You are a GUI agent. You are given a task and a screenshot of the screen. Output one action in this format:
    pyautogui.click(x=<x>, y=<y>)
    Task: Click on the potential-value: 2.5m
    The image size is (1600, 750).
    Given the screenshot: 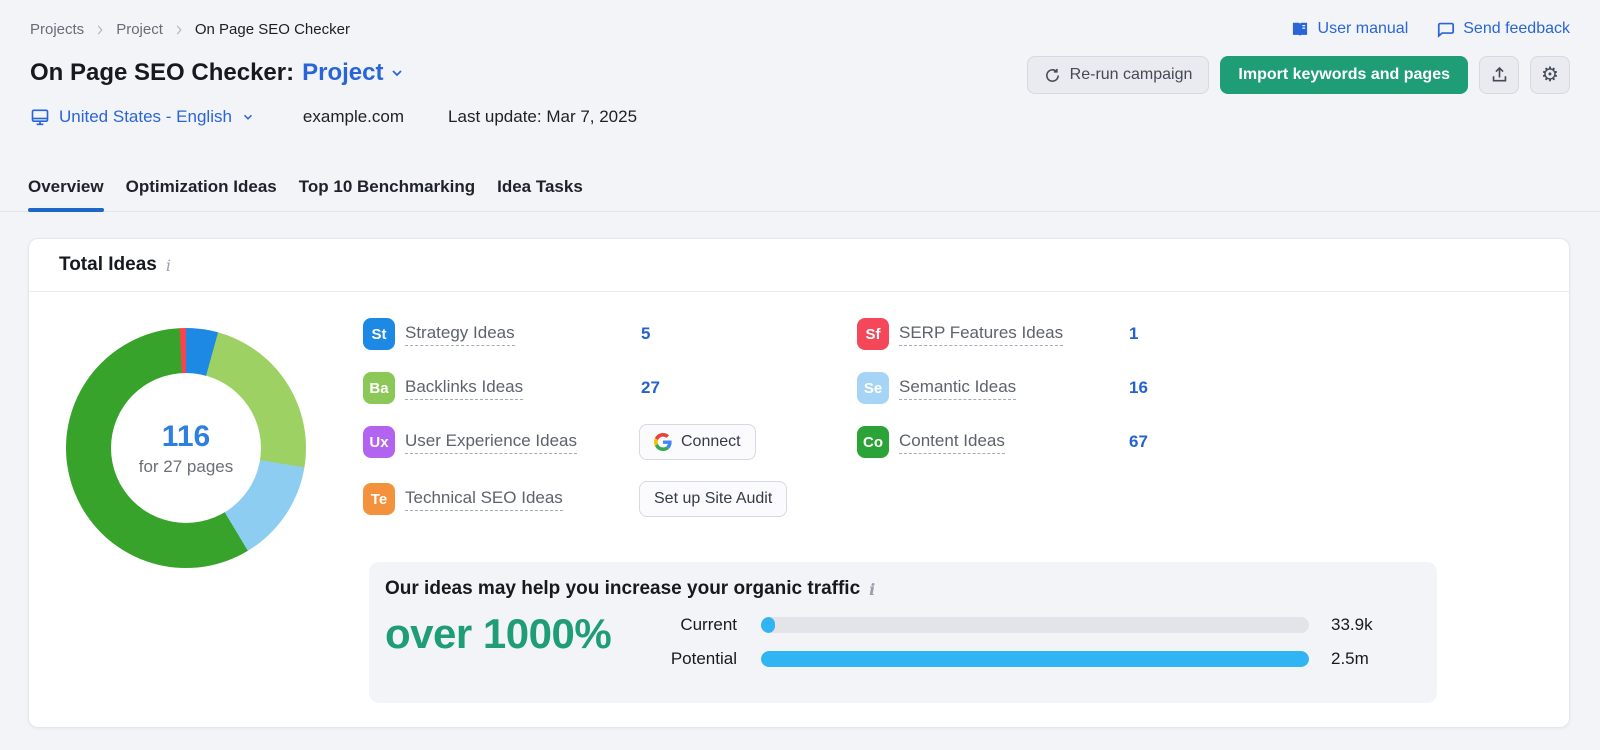 What is the action you would take?
    pyautogui.click(x=1350, y=658)
    